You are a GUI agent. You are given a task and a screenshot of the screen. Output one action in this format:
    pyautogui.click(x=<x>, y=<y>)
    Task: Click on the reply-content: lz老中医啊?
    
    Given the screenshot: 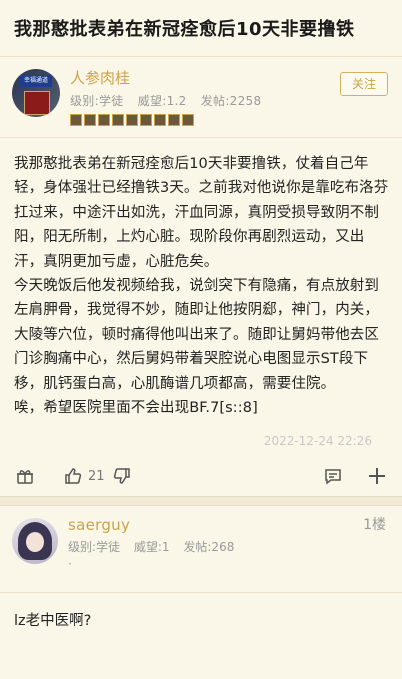 What is the action you would take?
    pyautogui.click(x=53, y=621)
    